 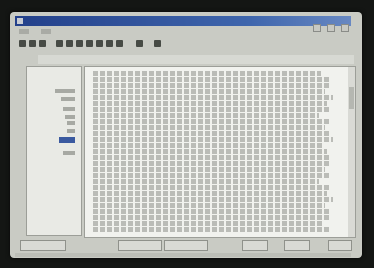 What do you see at coordinates (79, 43) in the screenshot?
I see `search-icon` at bounding box center [79, 43].